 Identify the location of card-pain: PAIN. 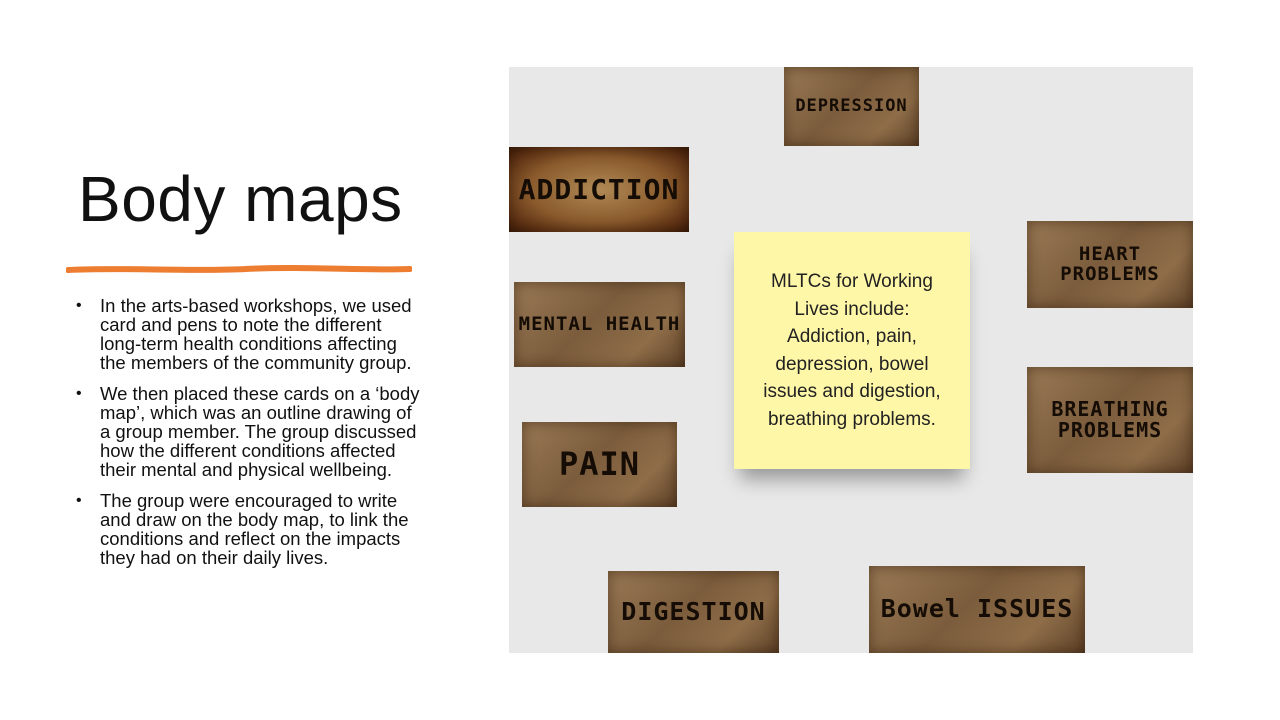
(599, 464).